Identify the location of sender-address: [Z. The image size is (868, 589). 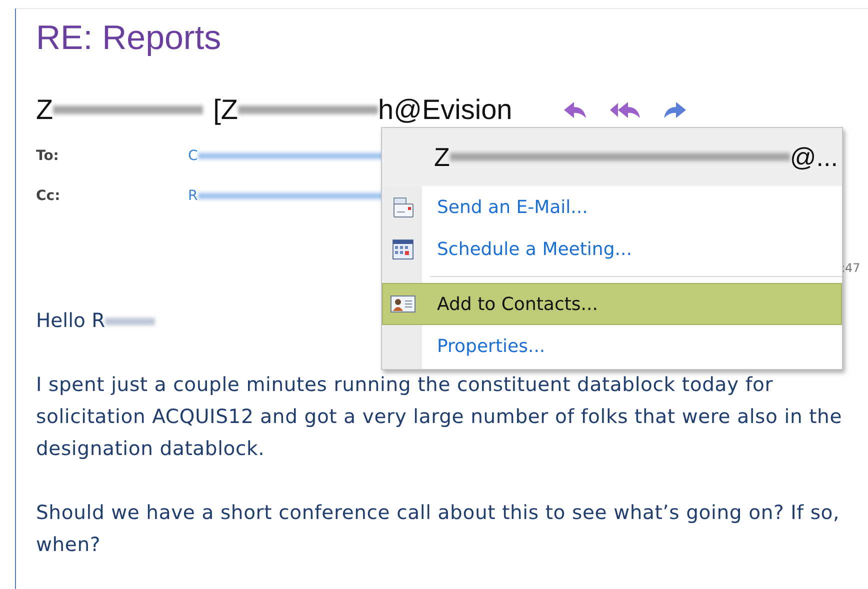
(225, 110).